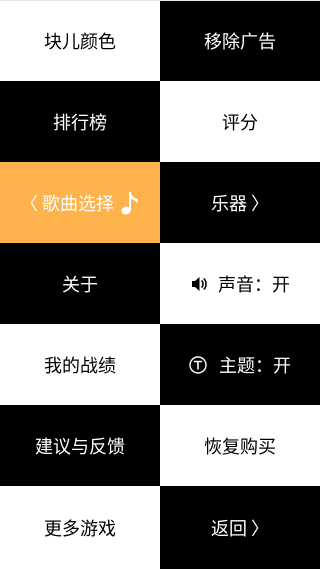  I want to click on remove-ads-button: 移除广告, so click(240, 40).